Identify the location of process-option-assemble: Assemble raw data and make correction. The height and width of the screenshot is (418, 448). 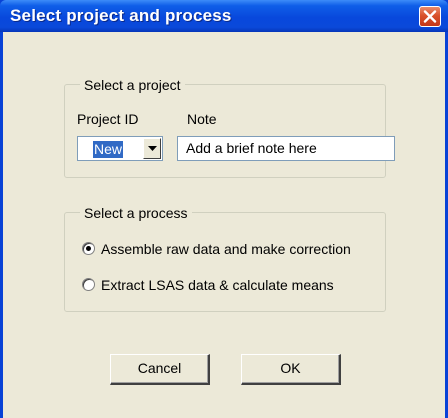
(232, 249).